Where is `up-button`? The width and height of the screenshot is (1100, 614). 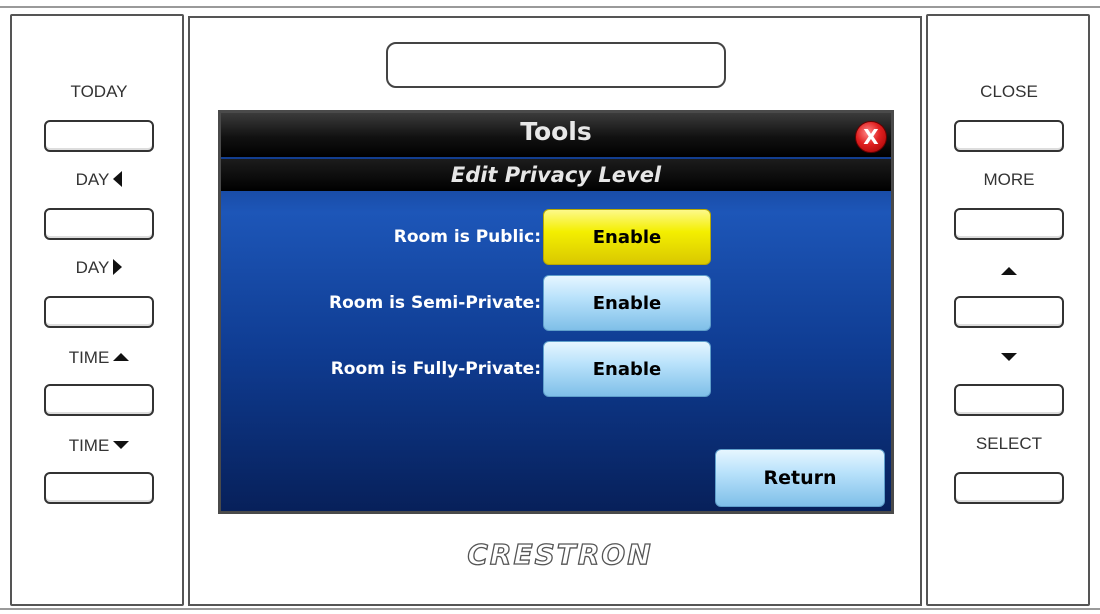
up-button is located at coordinates (1009, 312).